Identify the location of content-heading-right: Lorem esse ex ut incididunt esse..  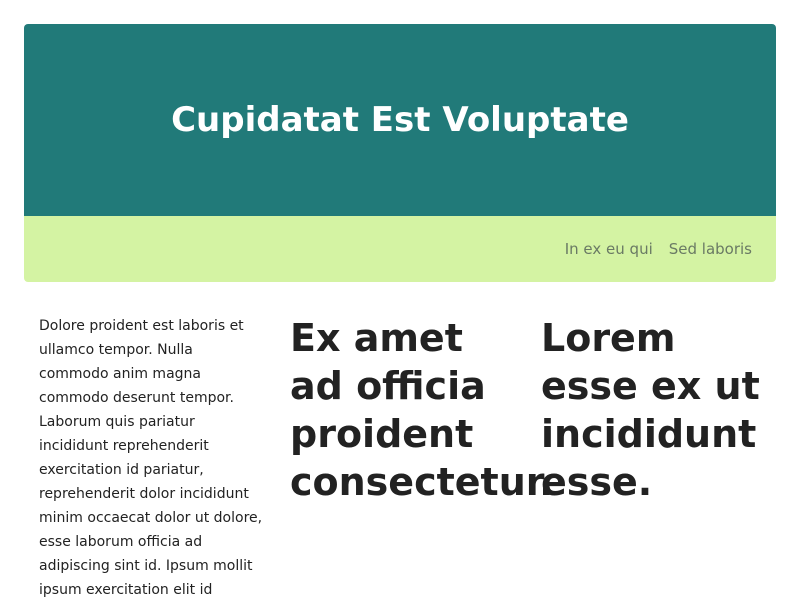
(650, 410).